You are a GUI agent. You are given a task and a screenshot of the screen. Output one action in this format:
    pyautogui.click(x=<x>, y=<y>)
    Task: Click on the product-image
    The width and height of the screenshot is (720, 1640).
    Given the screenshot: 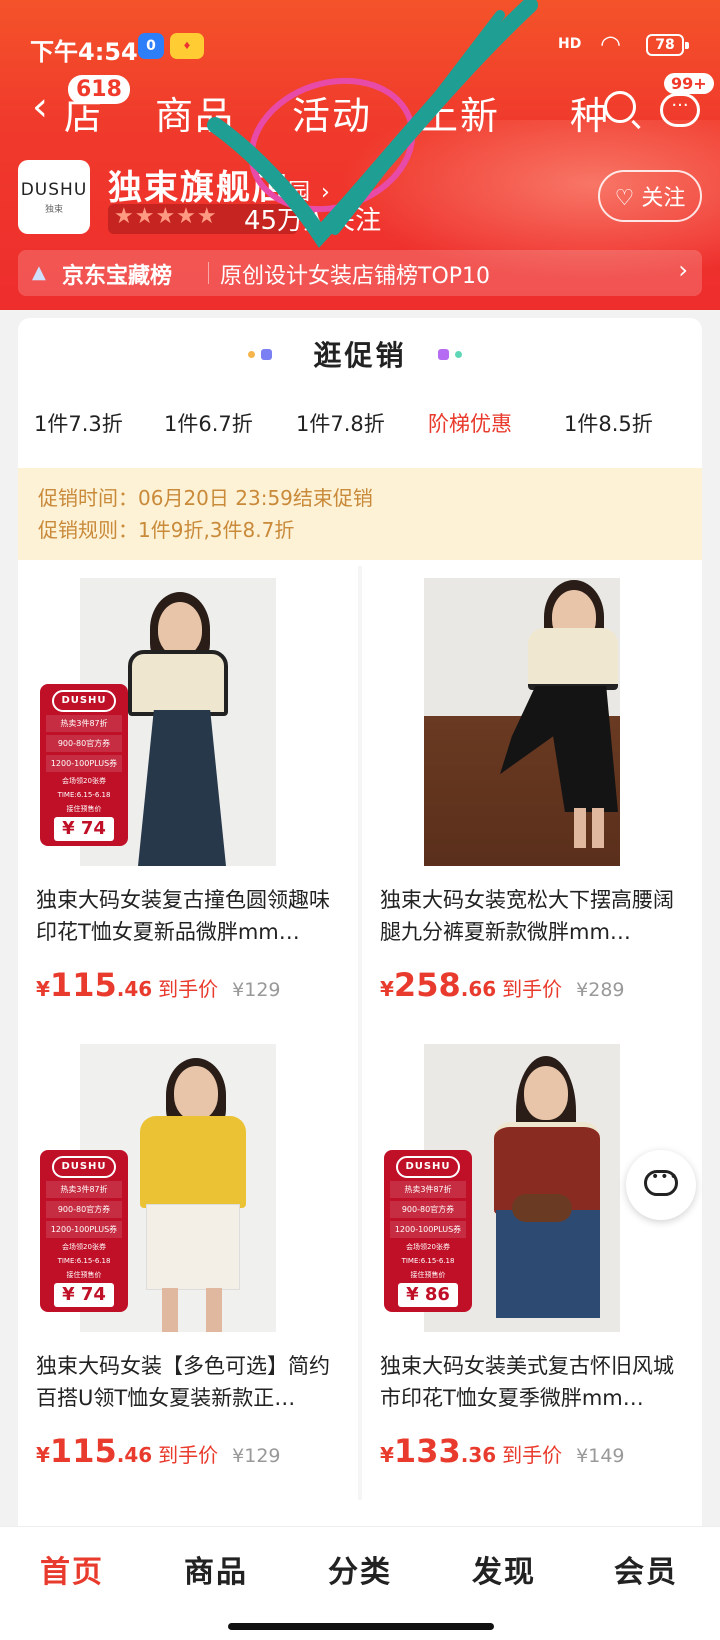 What is the action you would take?
    pyautogui.click(x=522, y=722)
    